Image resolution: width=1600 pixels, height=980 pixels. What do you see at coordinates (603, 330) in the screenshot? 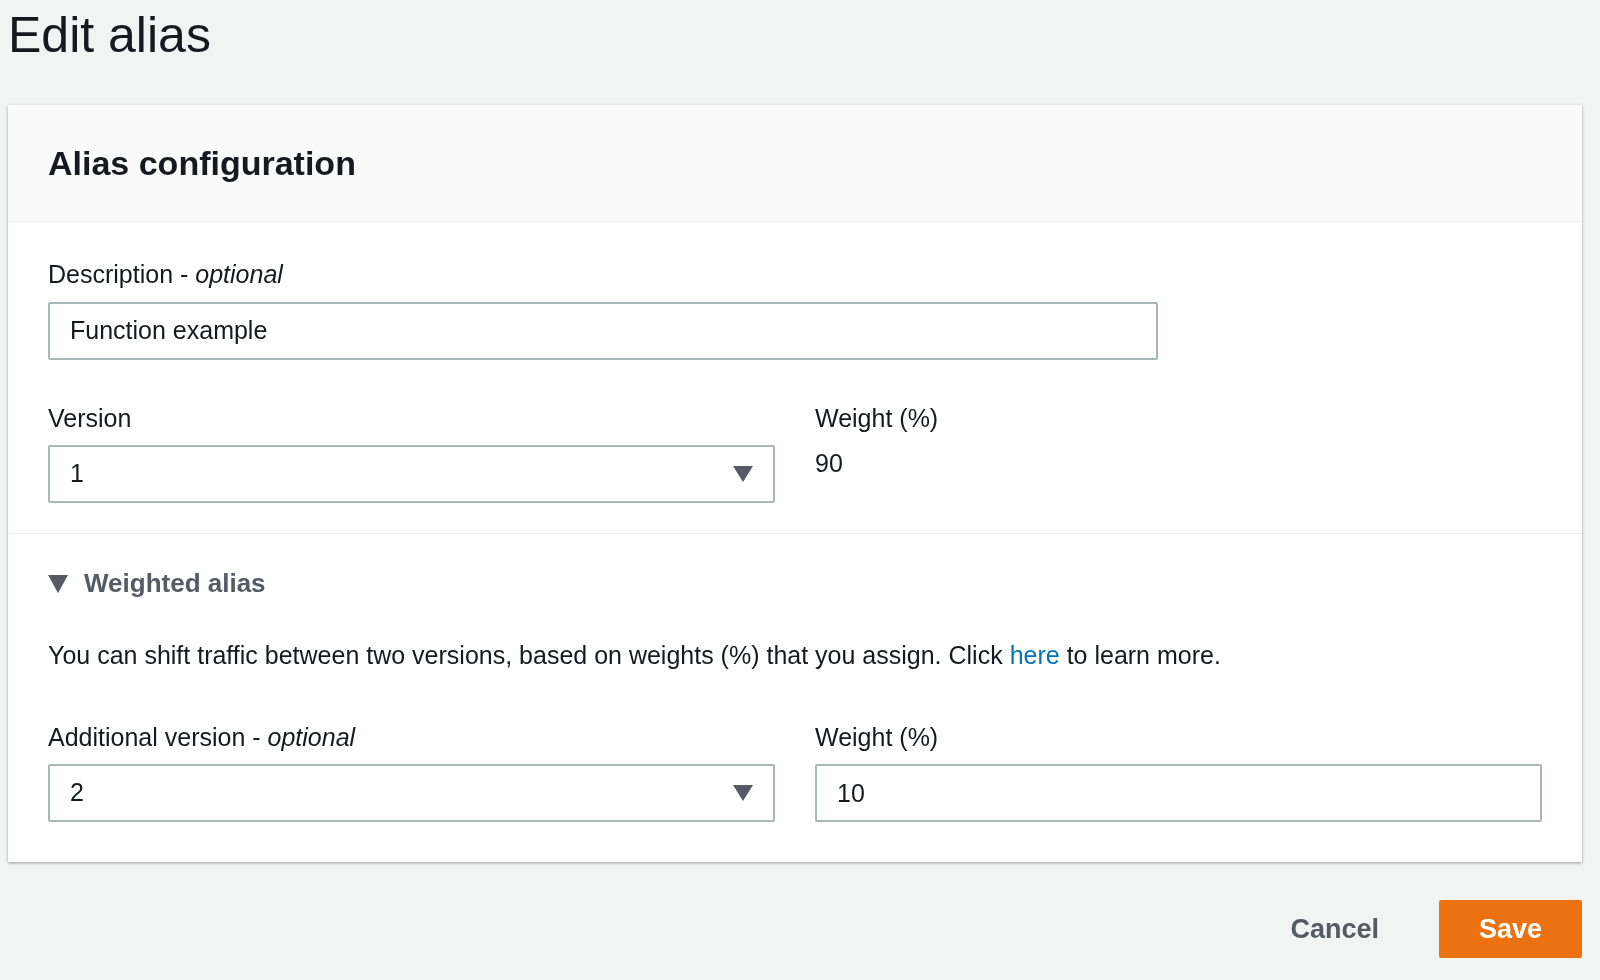
I see `description-input: Function example` at bounding box center [603, 330].